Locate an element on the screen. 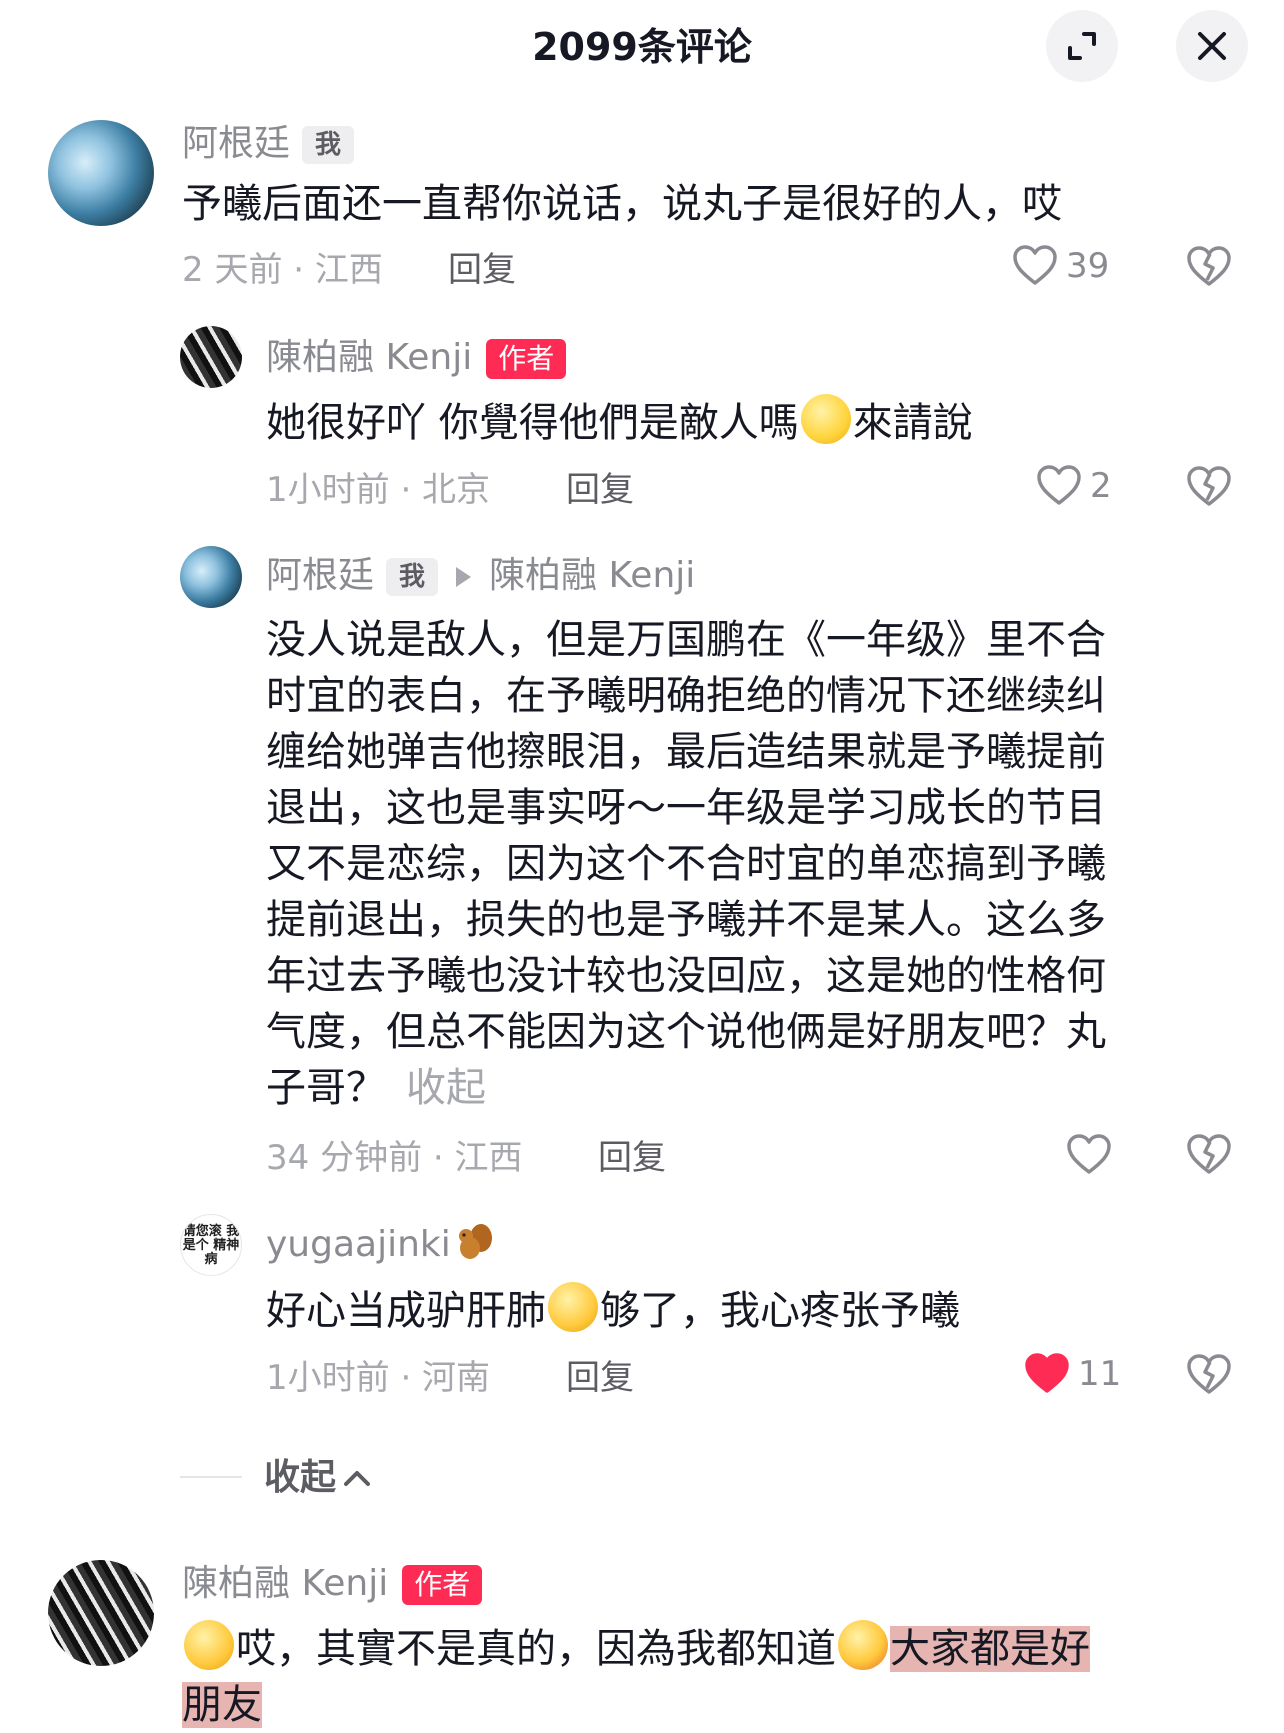 The image size is (1284, 1733). collapse-replies-button: 收起 is located at coordinates (318, 1478).